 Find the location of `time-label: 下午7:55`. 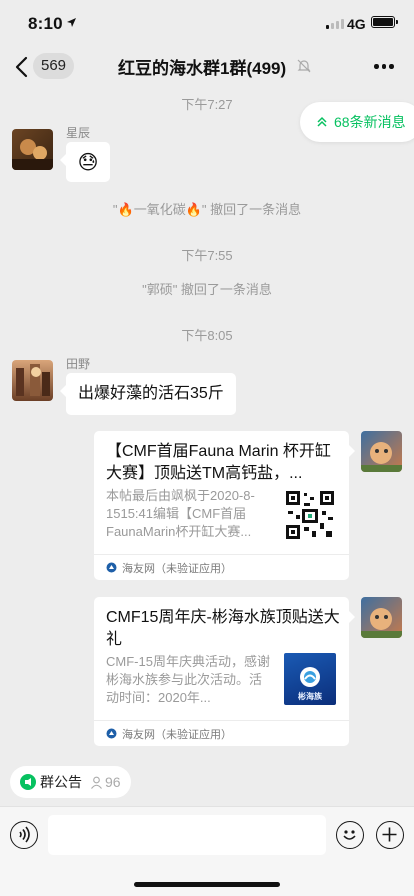

time-label: 下午7:55 is located at coordinates (207, 255).